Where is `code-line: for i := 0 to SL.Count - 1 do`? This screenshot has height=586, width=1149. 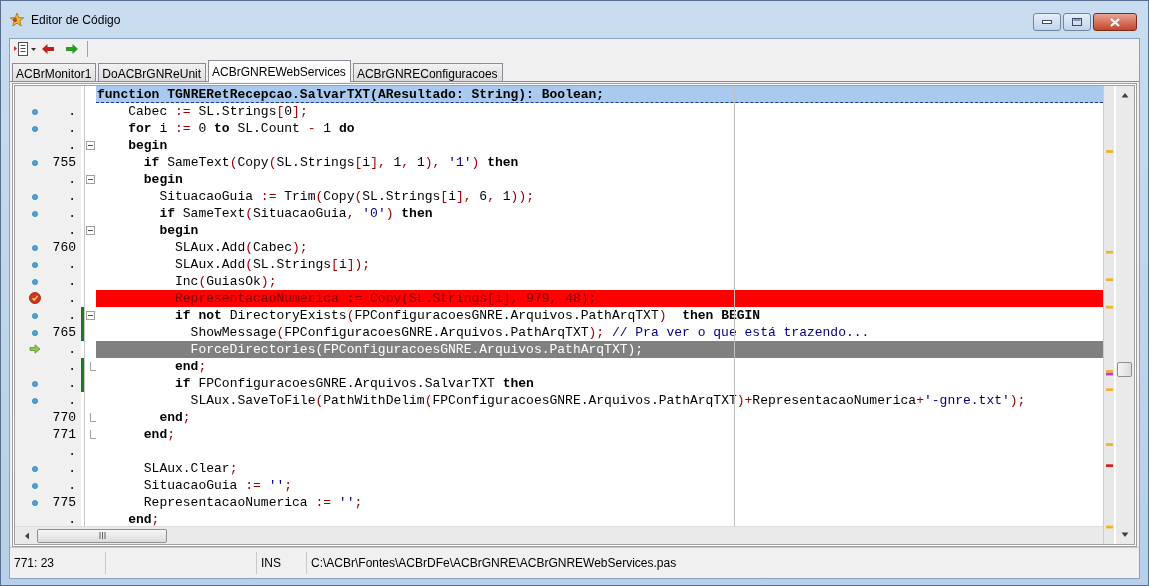
code-line: for i := 0 to SL.Count - 1 do is located at coordinates (241, 128).